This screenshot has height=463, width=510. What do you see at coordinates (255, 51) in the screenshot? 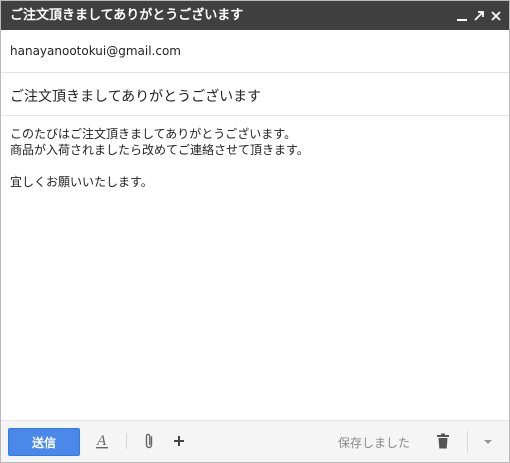
I see `to-field: hanayanootokui@gmail.com` at bounding box center [255, 51].